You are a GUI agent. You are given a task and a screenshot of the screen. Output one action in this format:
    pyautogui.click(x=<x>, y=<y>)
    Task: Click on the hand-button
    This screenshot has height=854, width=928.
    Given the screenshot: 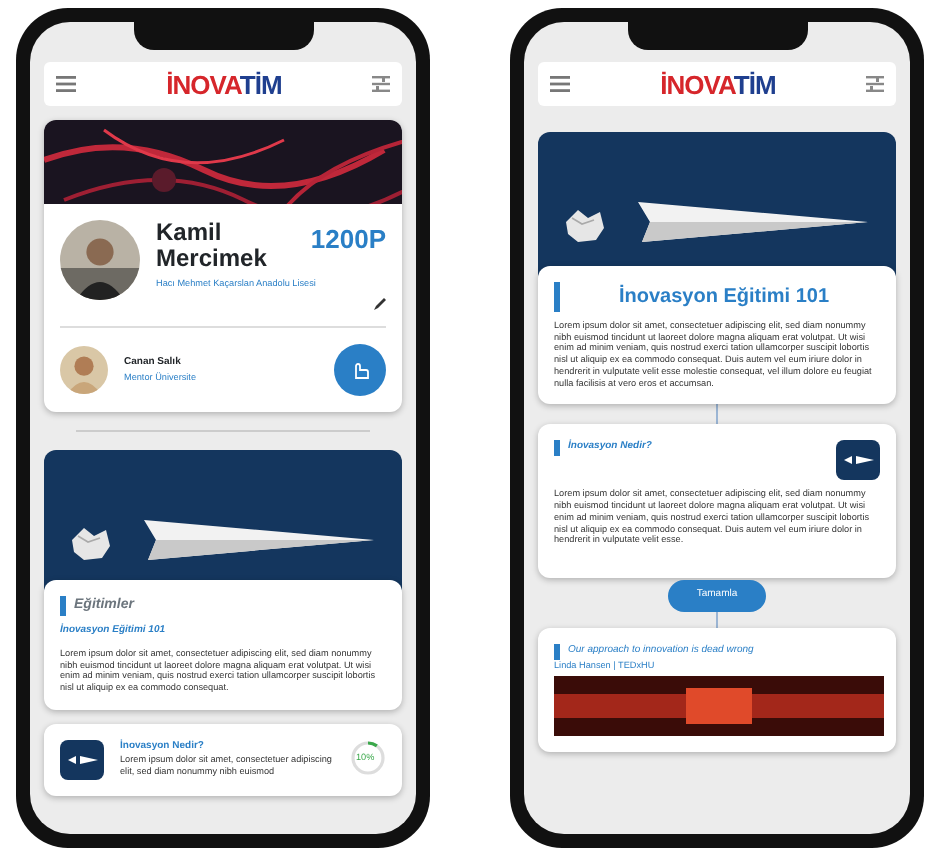 What is the action you would take?
    pyautogui.click(x=360, y=369)
    